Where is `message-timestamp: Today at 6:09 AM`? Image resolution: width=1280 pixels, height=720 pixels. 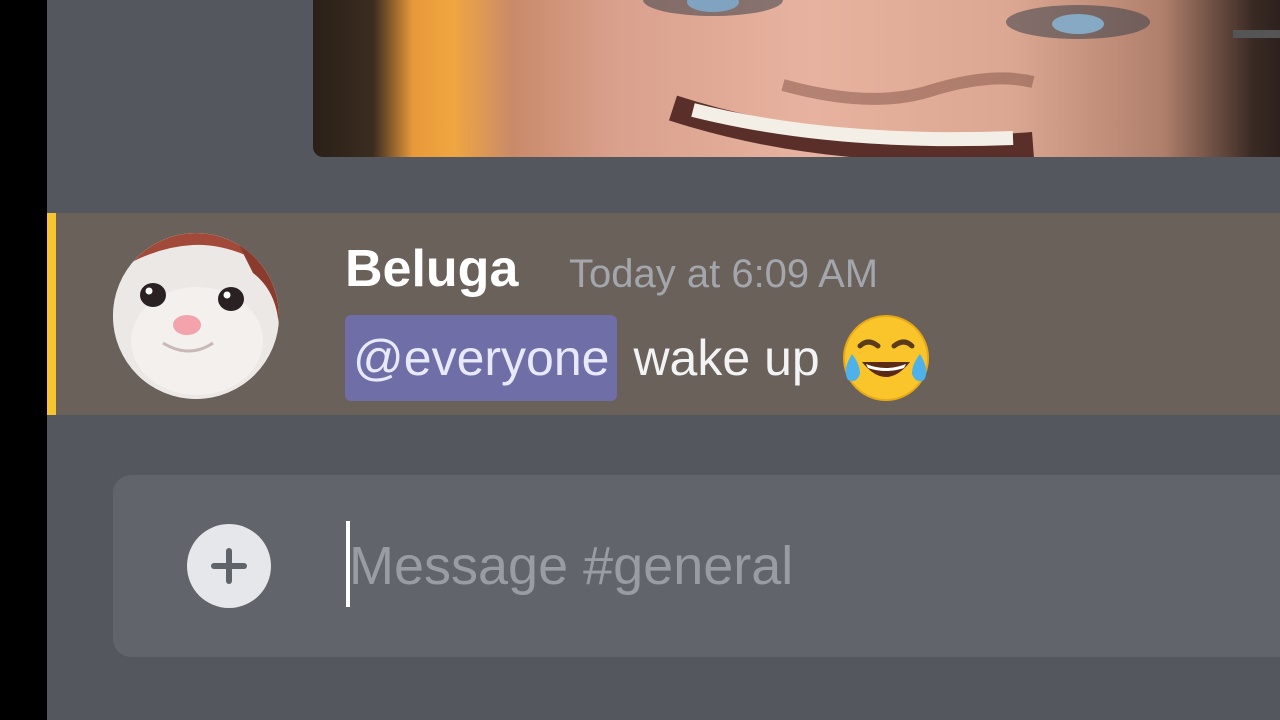
message-timestamp: Today at 6:09 AM is located at coordinates (724, 274).